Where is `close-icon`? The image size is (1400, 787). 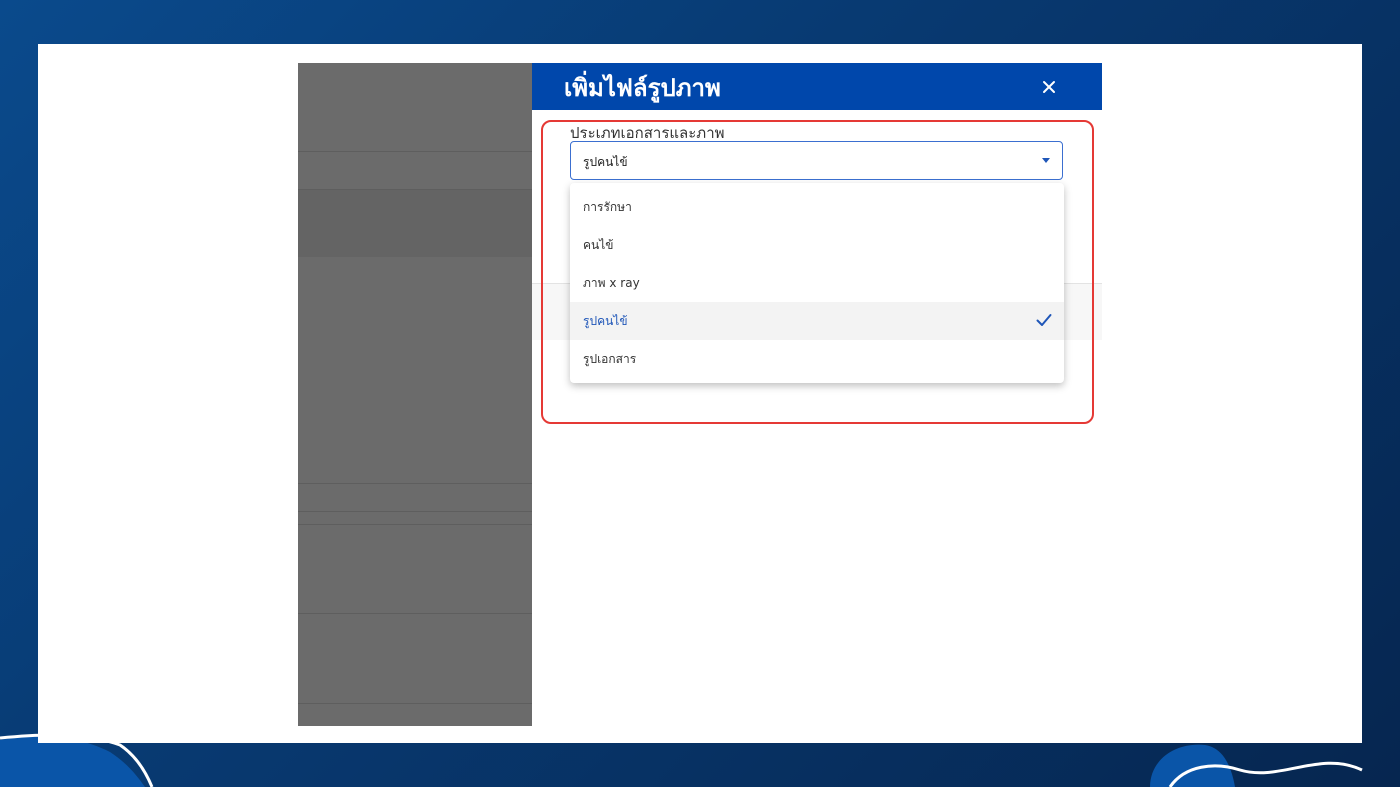
close-icon is located at coordinates (1049, 87).